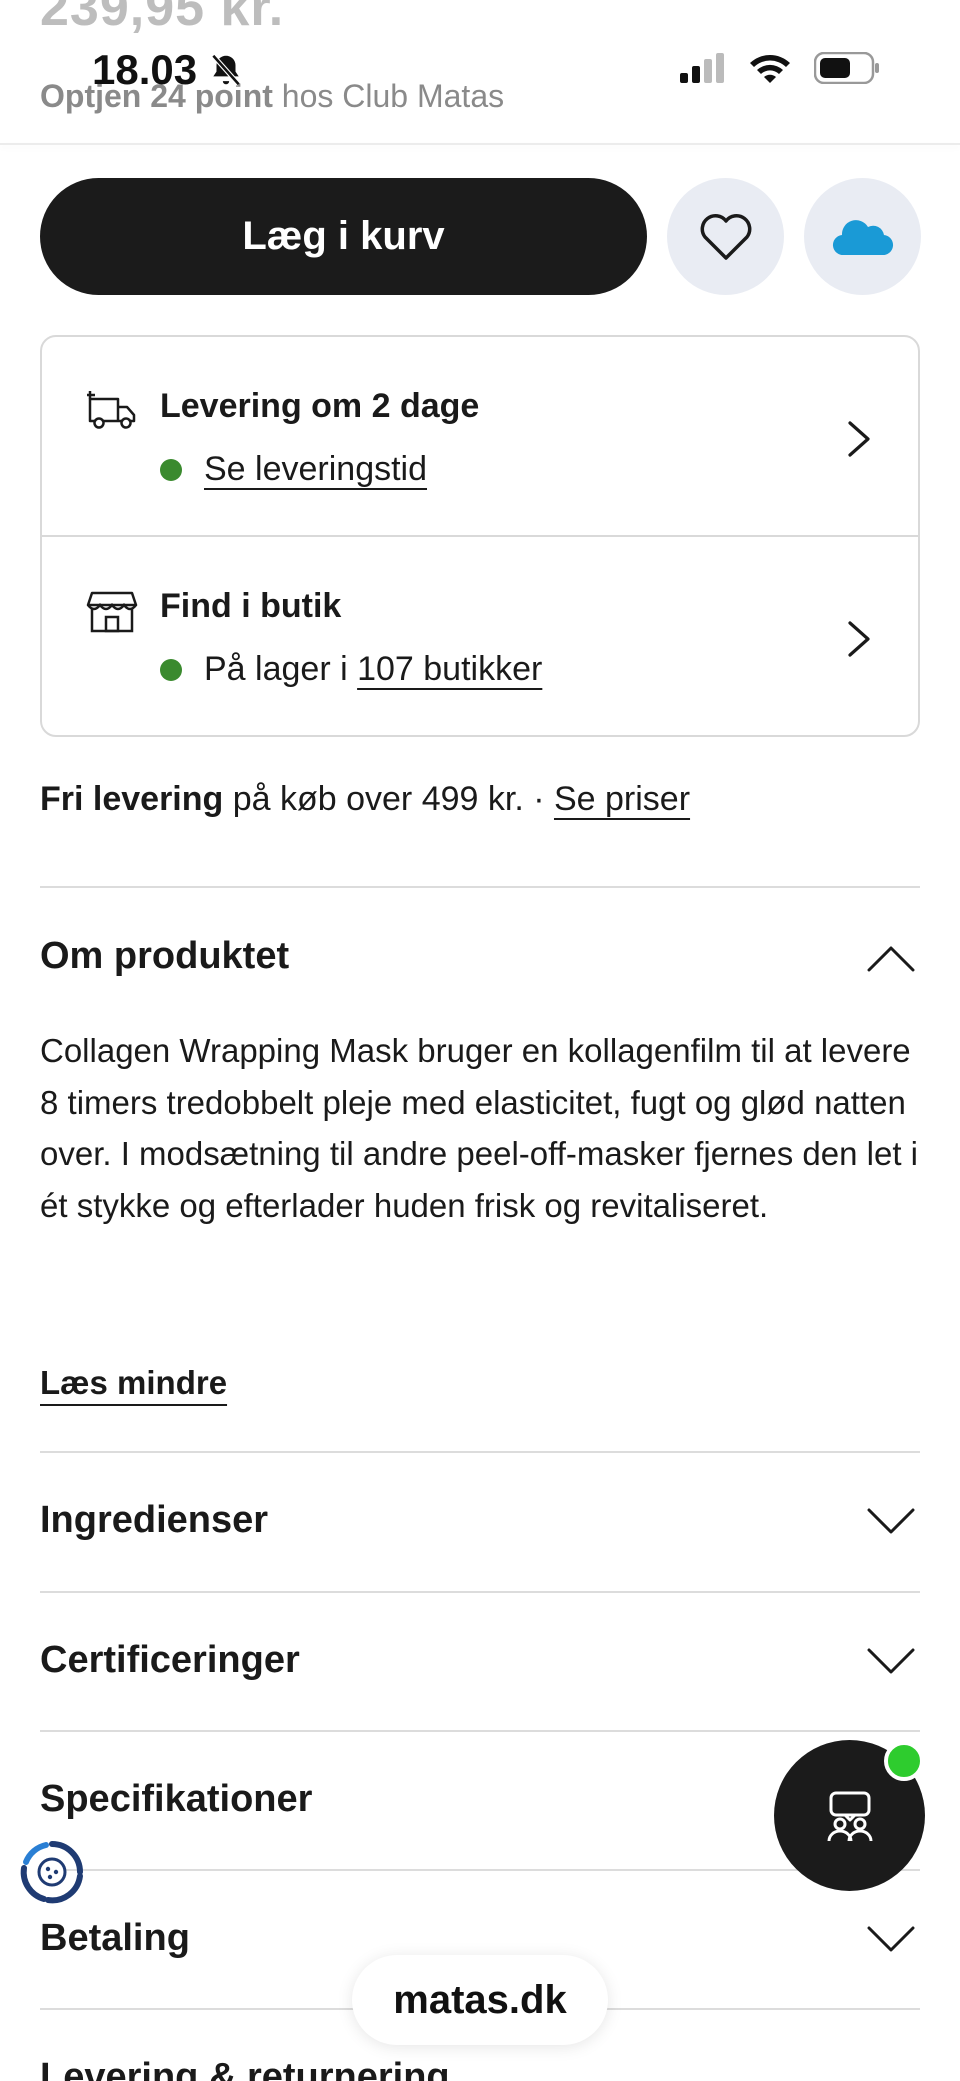 This screenshot has width=960, height=2081. I want to click on specifications-section-header: Specifikationer, so click(176, 1799).